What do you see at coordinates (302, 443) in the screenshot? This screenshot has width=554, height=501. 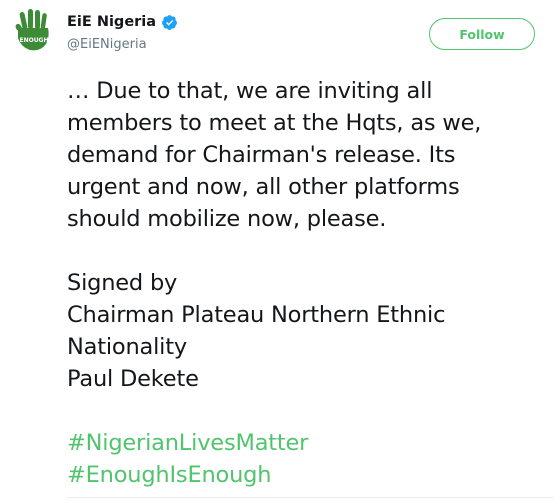 I see `hashtag-link: #NigerianLivesMatter` at bounding box center [302, 443].